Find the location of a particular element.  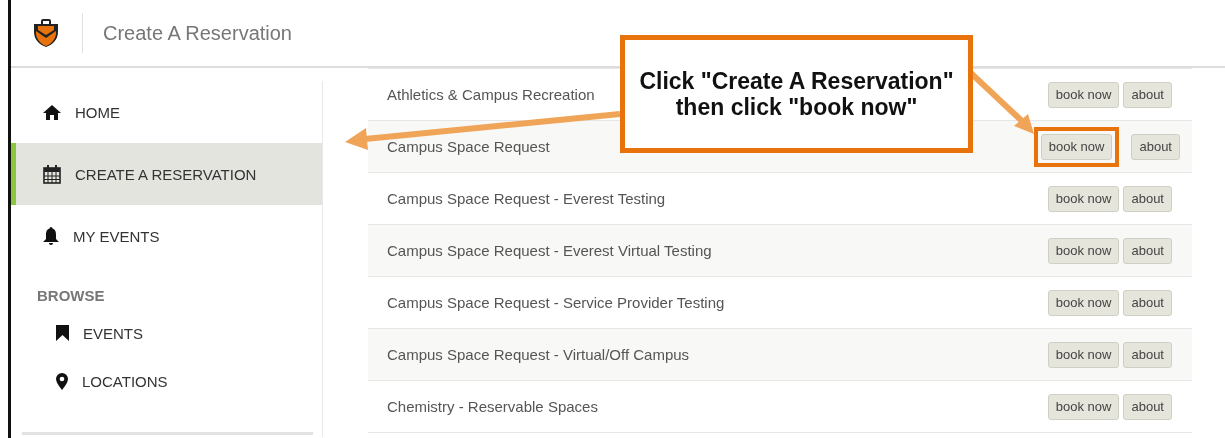

list-item-name: Campus Space Request - Virtual/Off Campus is located at coordinates (539, 354).